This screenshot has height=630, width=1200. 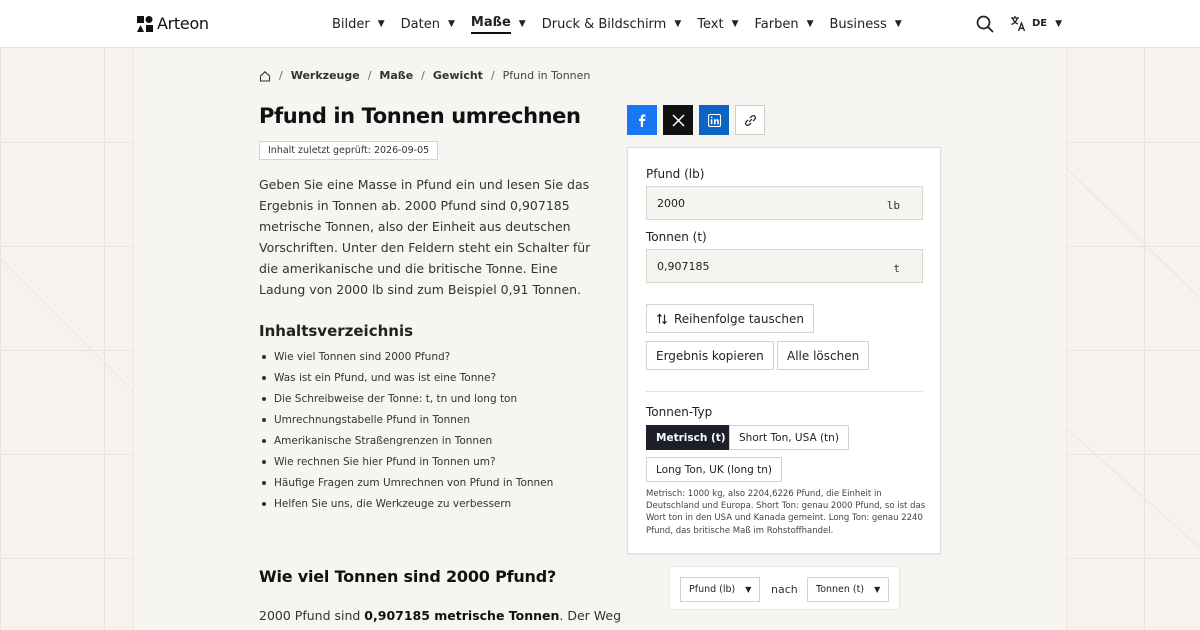 I want to click on ton-type-label-text: Short Ton, USA (tn), so click(x=789, y=437).